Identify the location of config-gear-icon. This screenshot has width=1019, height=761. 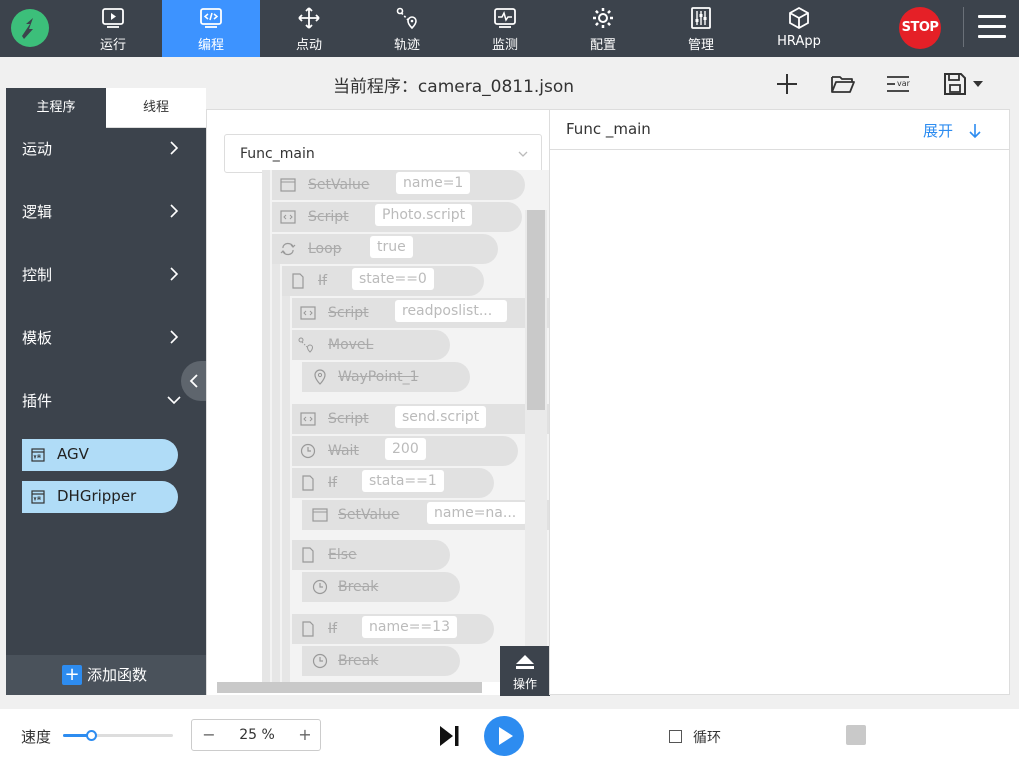
(603, 18).